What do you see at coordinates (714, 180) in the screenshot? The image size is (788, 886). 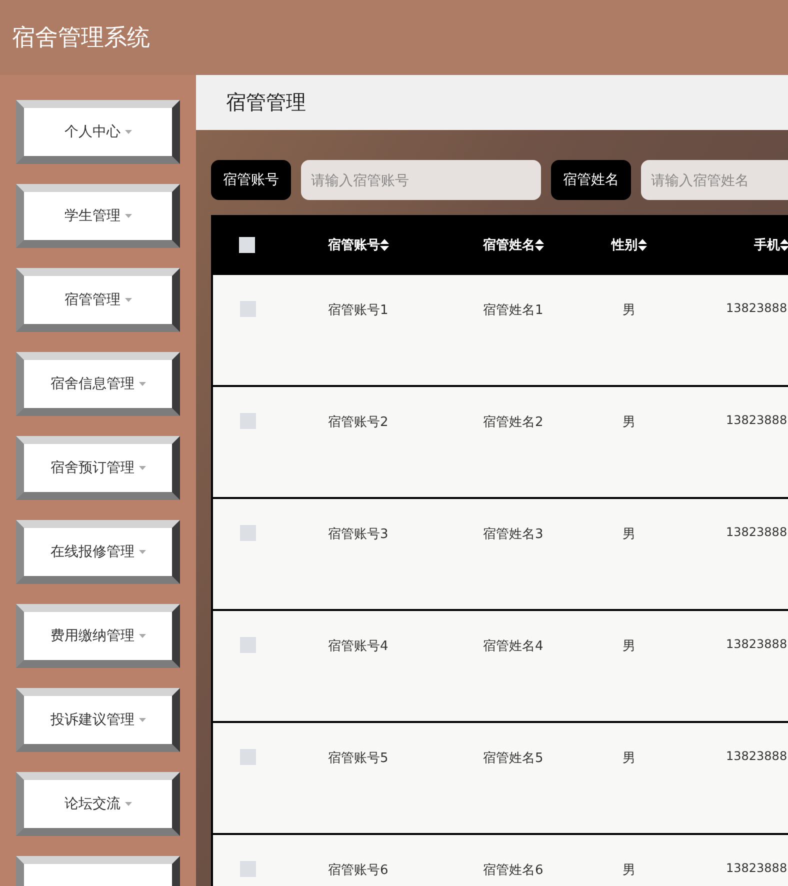 I see `search-field: 请输入宿管姓名` at bounding box center [714, 180].